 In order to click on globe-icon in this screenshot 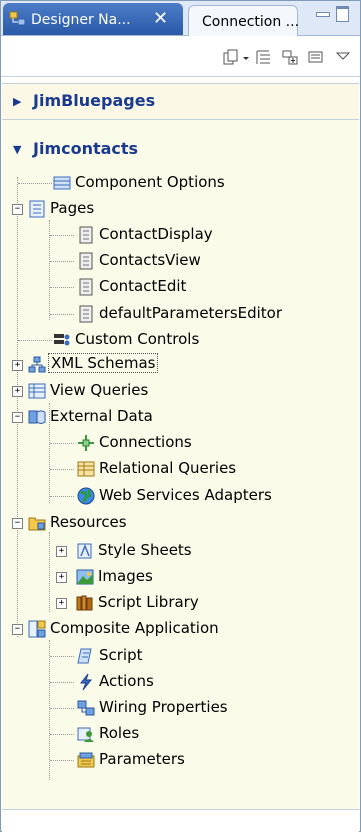, I will do `click(86, 496)`.